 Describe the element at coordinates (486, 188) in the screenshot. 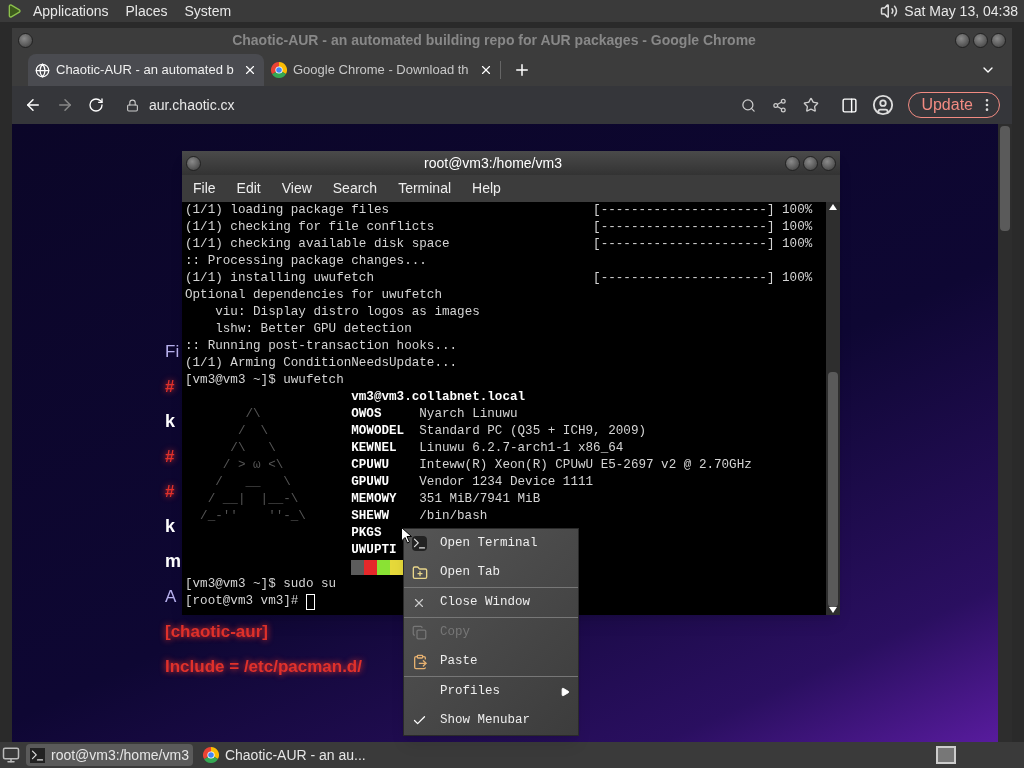

I see `menu-item: Help` at that location.